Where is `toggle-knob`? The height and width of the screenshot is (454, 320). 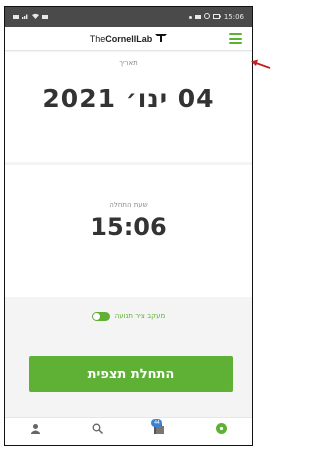 toggle-knob is located at coordinates (96, 316).